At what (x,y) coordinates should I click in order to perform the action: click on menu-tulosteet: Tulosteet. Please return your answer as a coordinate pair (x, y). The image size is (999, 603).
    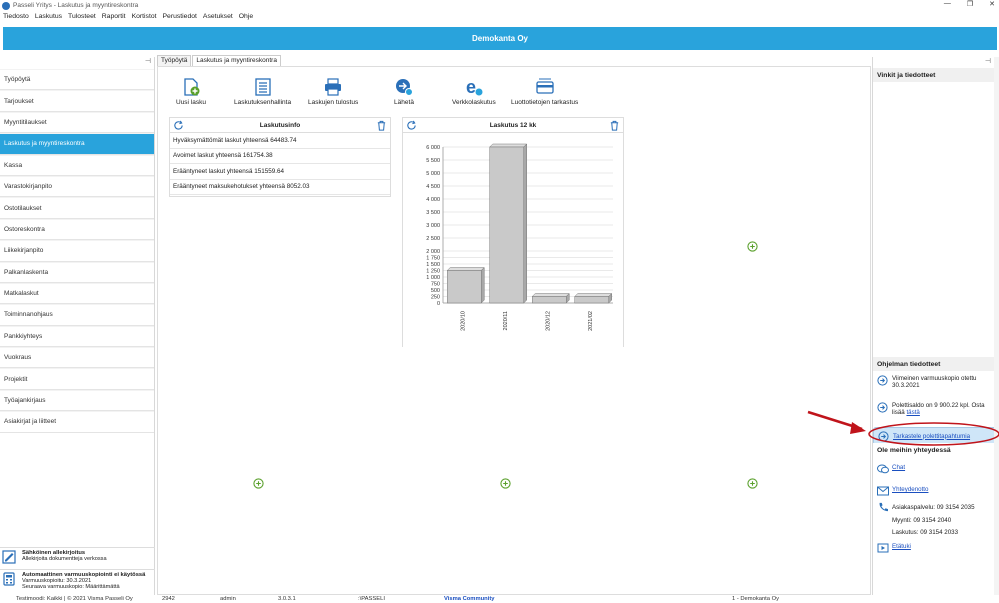
    Looking at the image, I should click on (82, 16).